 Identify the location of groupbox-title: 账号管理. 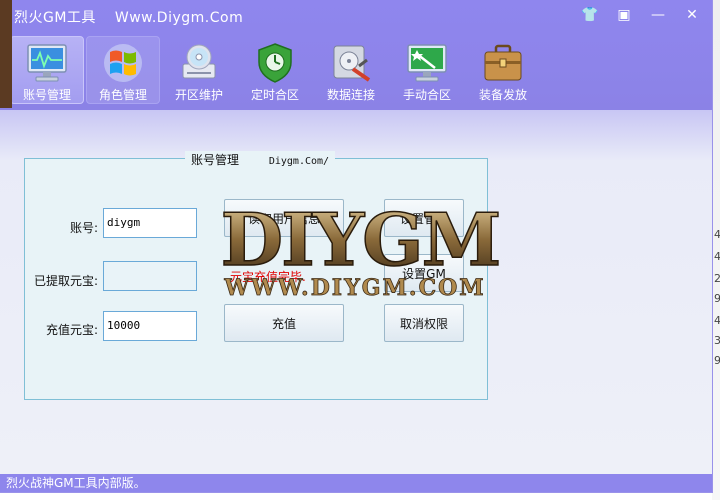
(215, 160).